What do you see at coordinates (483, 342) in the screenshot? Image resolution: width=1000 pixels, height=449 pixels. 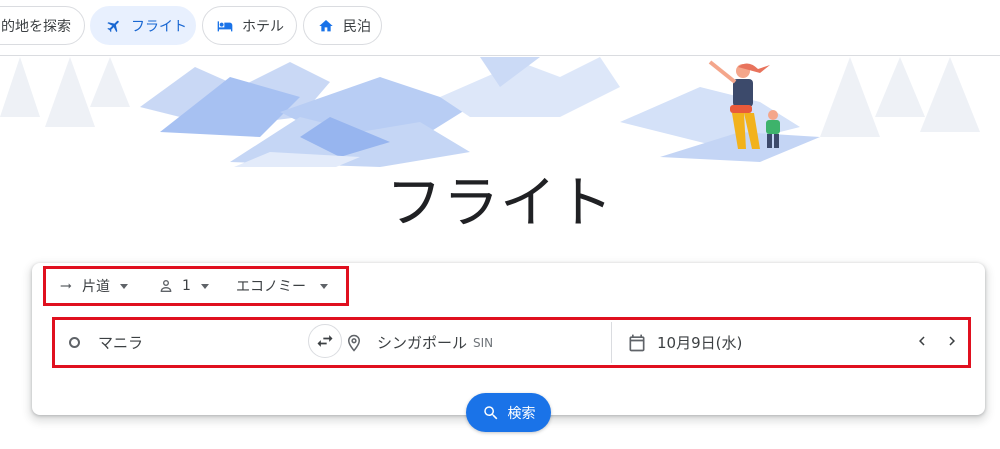 I see `destination-code: SIN` at bounding box center [483, 342].